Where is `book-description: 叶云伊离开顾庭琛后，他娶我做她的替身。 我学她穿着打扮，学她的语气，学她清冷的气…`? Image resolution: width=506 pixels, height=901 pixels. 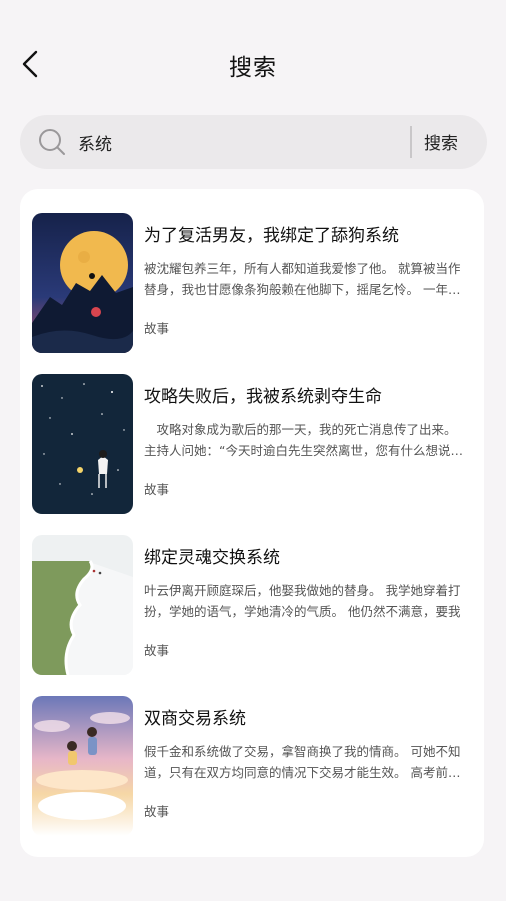 book-description: 叶云伊离开顾庭琛后，他娶我做她的替身。 我学她穿着打扮，学她的语气，学她清冷的气… is located at coordinates (302, 601).